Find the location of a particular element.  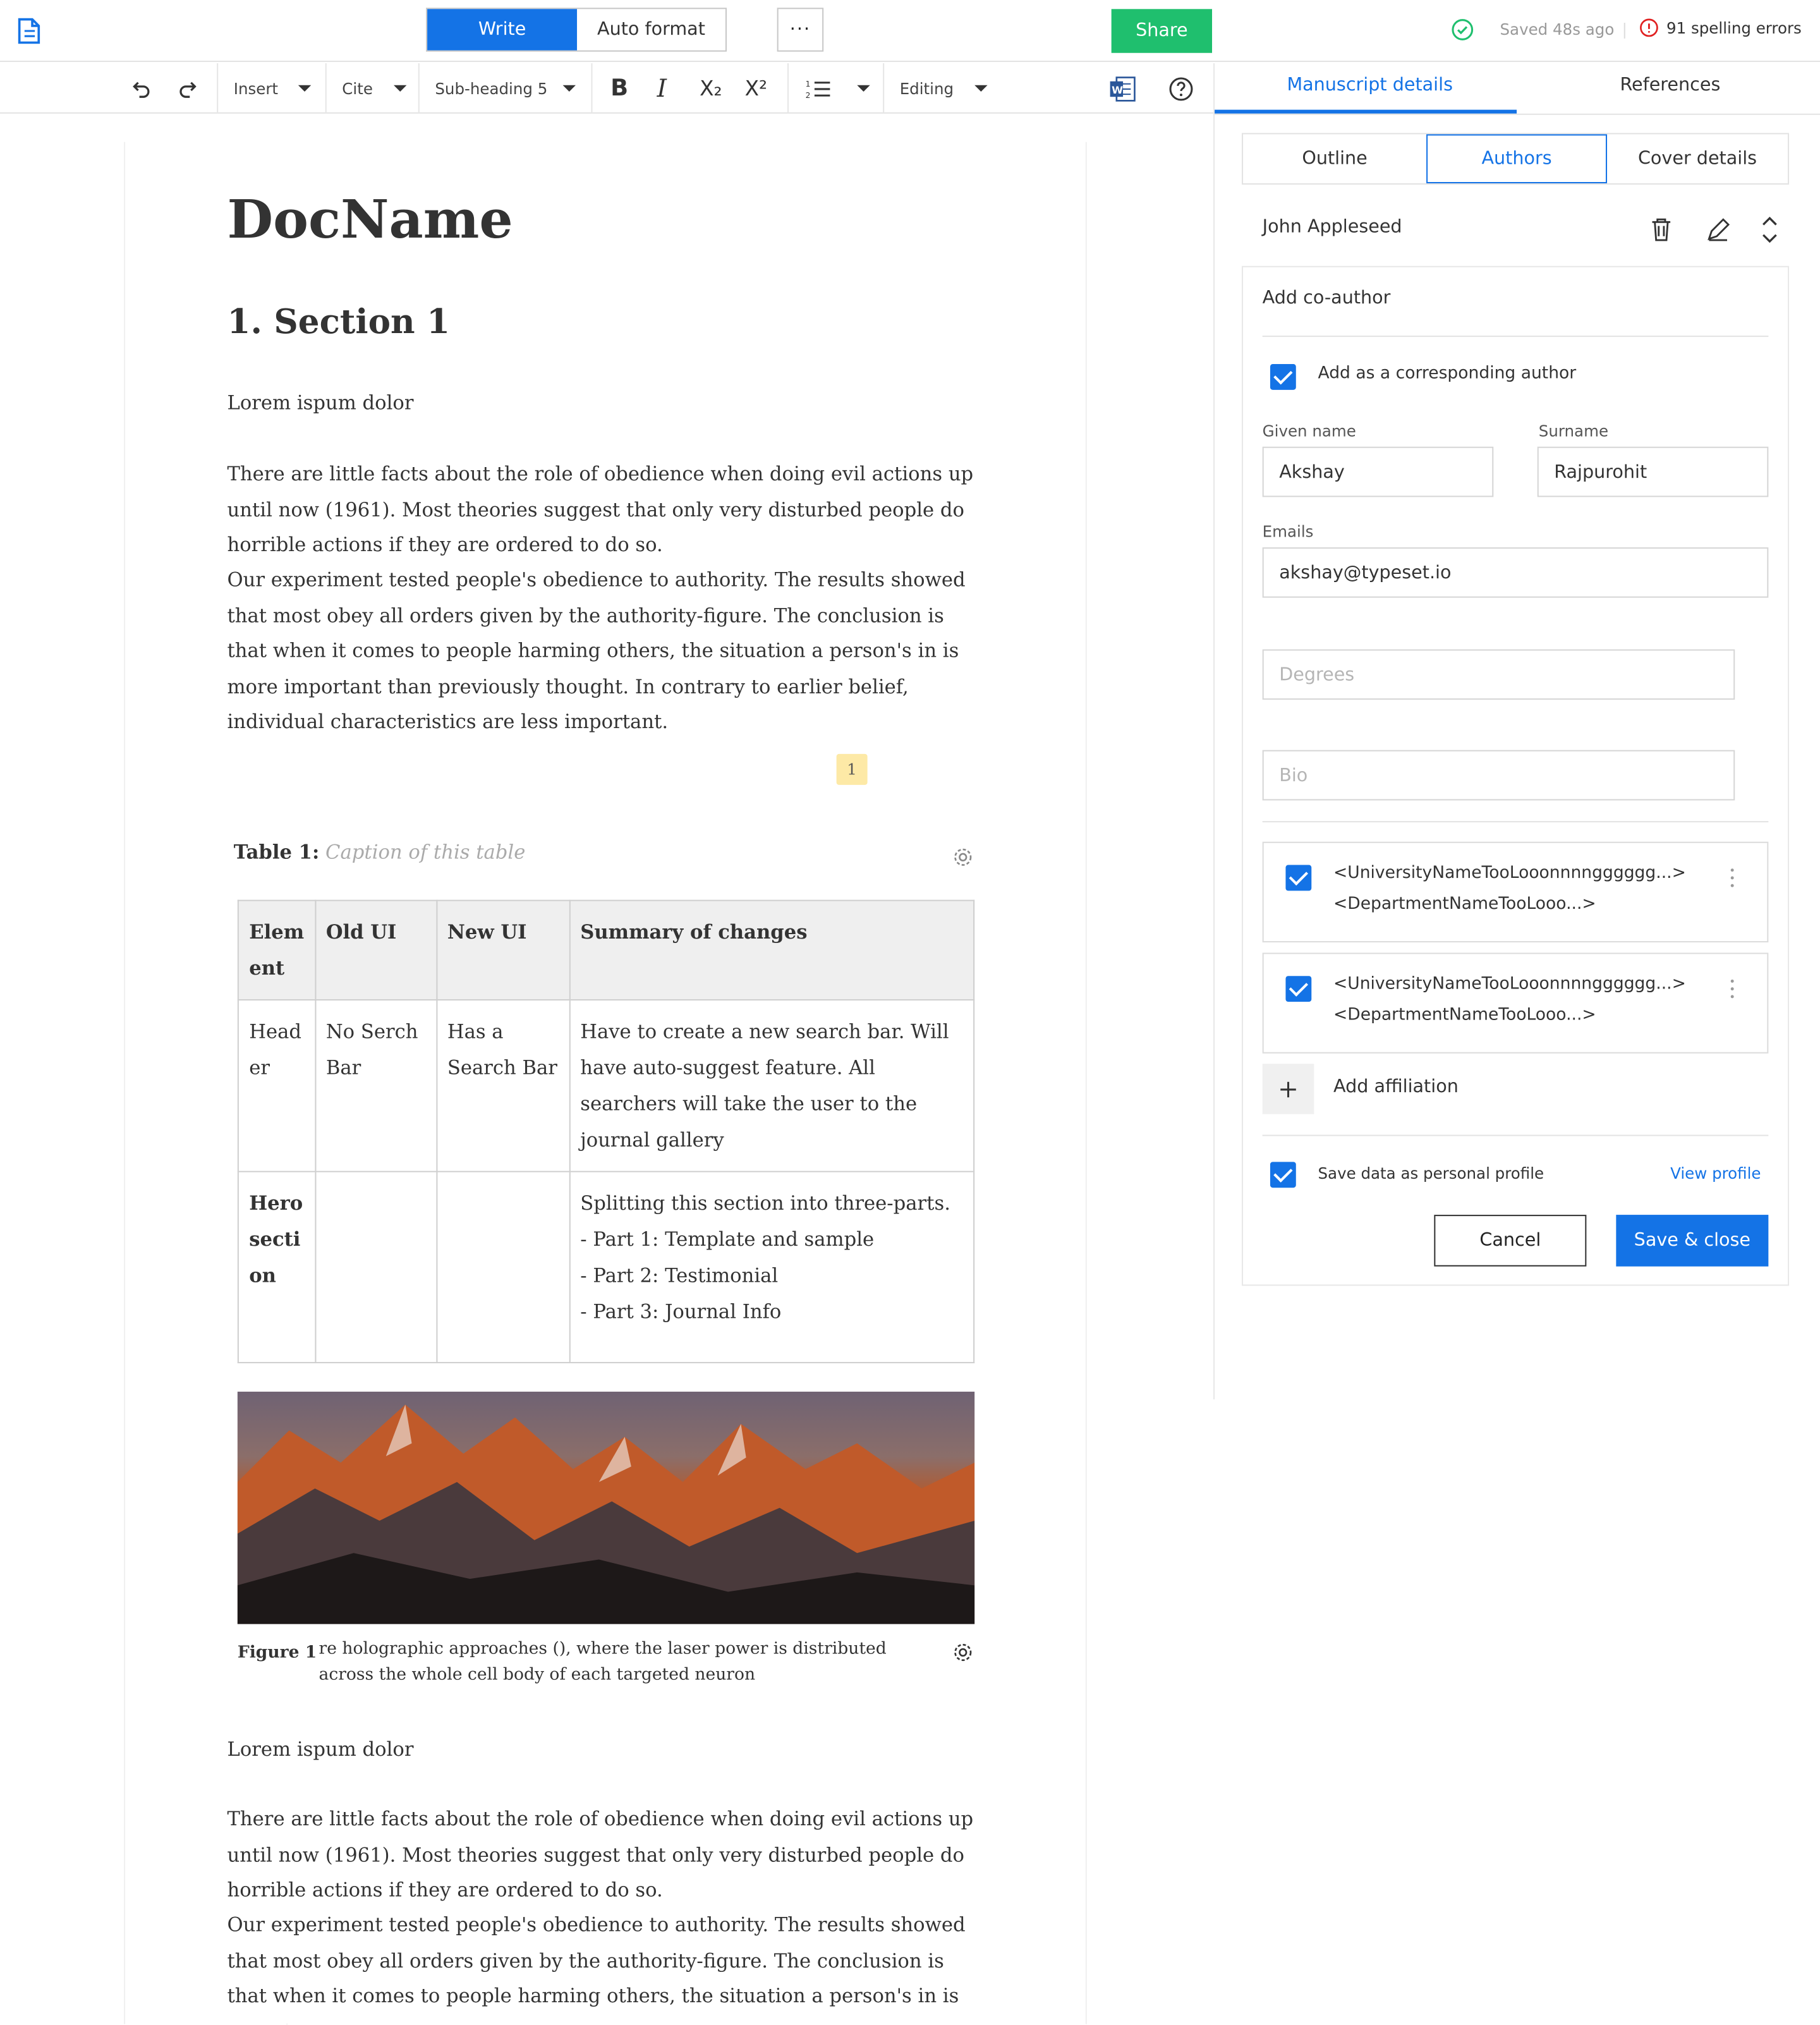

cite-label: Cite is located at coordinates (357, 89).